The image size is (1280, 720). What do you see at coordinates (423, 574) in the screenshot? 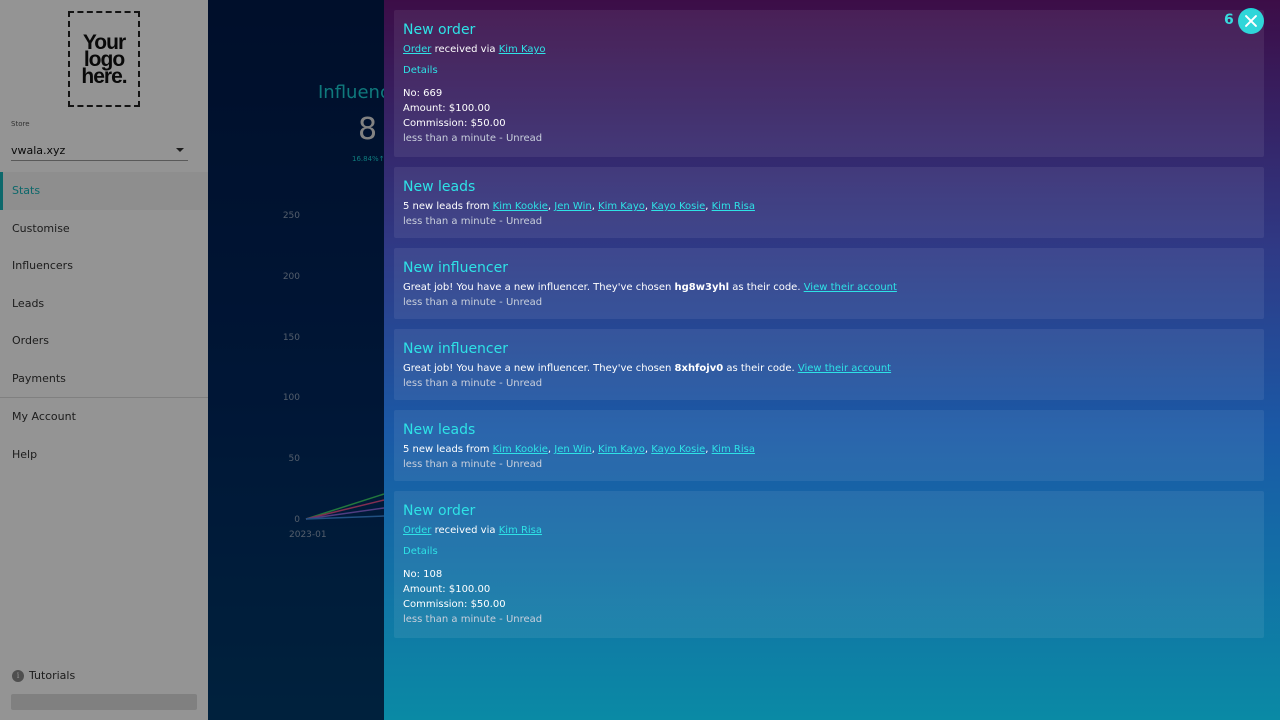
I see `order-number: No: 108` at bounding box center [423, 574].